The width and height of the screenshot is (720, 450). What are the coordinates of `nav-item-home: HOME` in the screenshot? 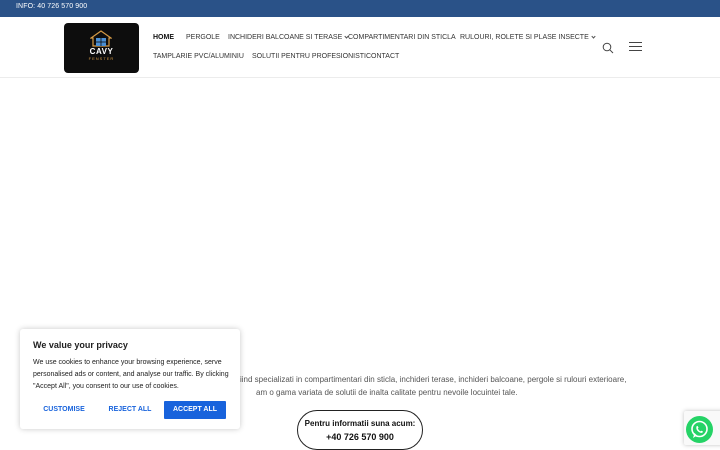 It's located at (163, 37).